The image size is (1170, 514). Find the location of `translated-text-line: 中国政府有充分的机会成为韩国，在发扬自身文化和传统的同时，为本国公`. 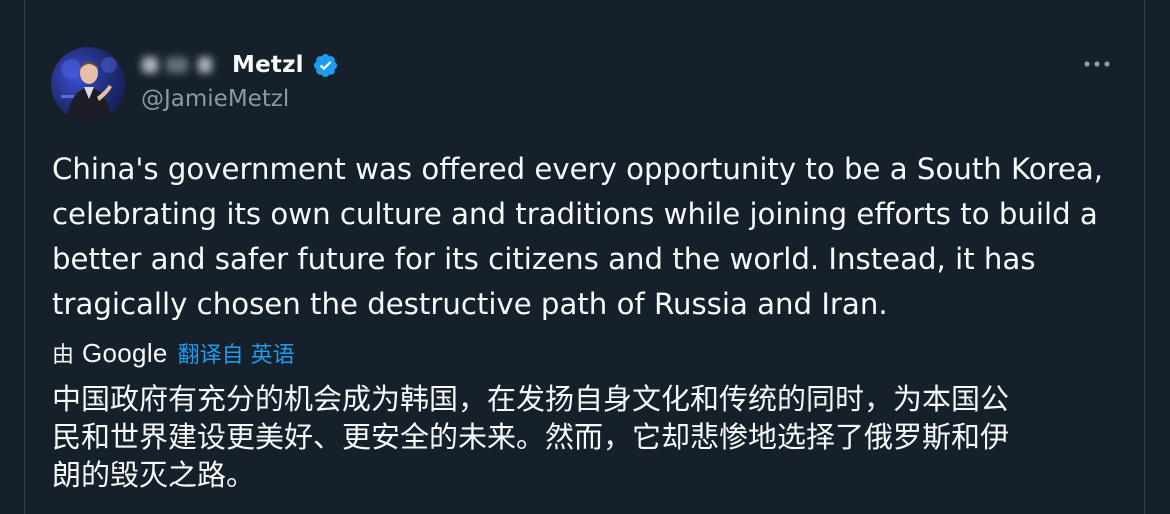

translated-text-line: 中国政府有充分的机会成为韩国，在发扬自身文化和传统的同时，为本国公 is located at coordinates (531, 399).